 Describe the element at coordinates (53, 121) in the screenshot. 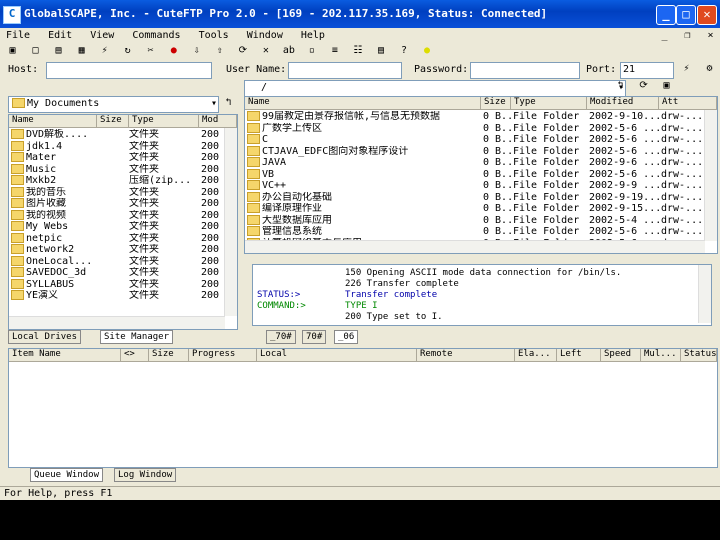

I see `local-col-name: Name` at that location.